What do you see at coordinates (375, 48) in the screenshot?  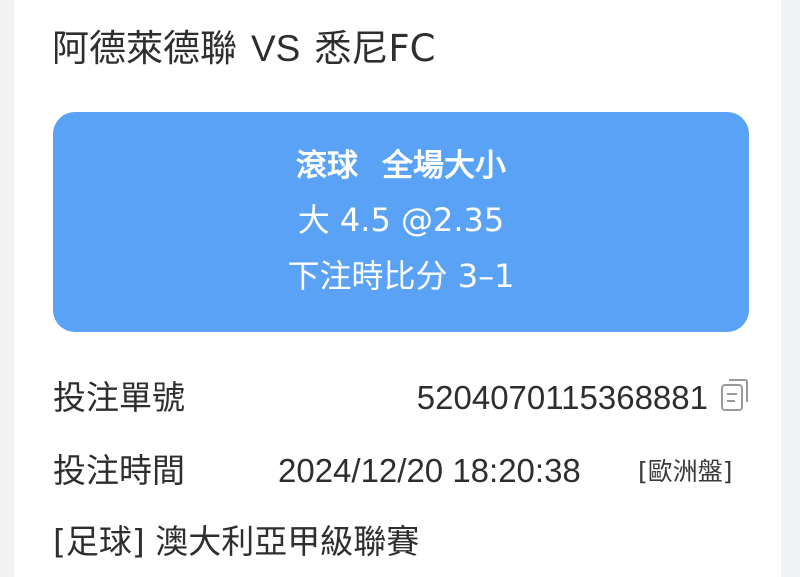 I see `away-team: 悉尼FC` at bounding box center [375, 48].